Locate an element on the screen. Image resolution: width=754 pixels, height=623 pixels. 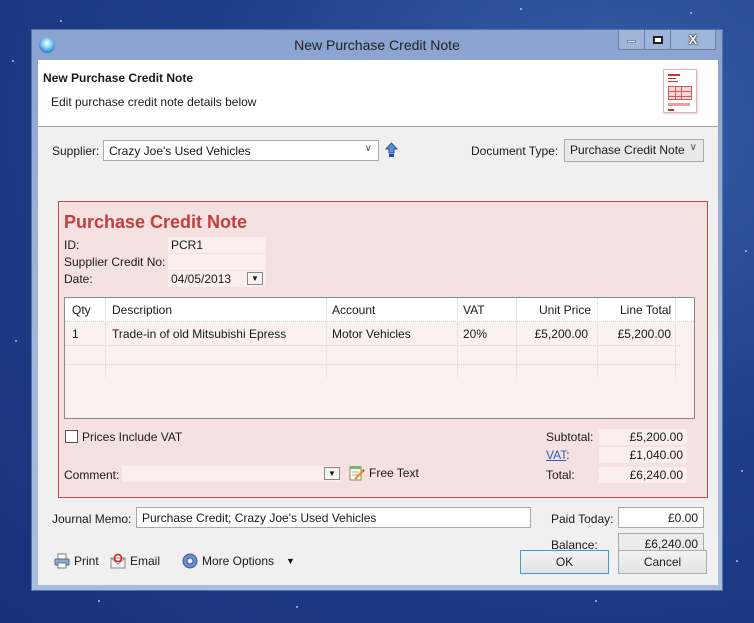
email-icon is located at coordinates (118, 561).